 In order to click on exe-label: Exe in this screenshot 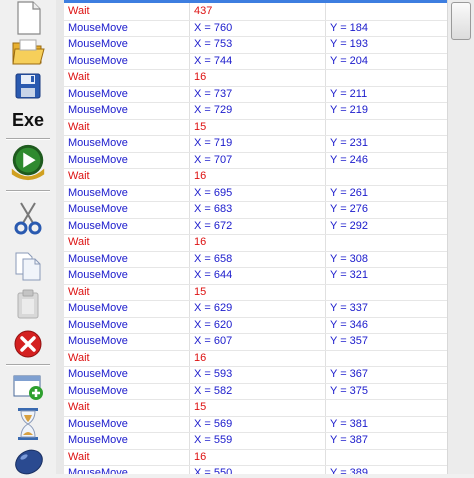, I will do `click(28, 119)`.